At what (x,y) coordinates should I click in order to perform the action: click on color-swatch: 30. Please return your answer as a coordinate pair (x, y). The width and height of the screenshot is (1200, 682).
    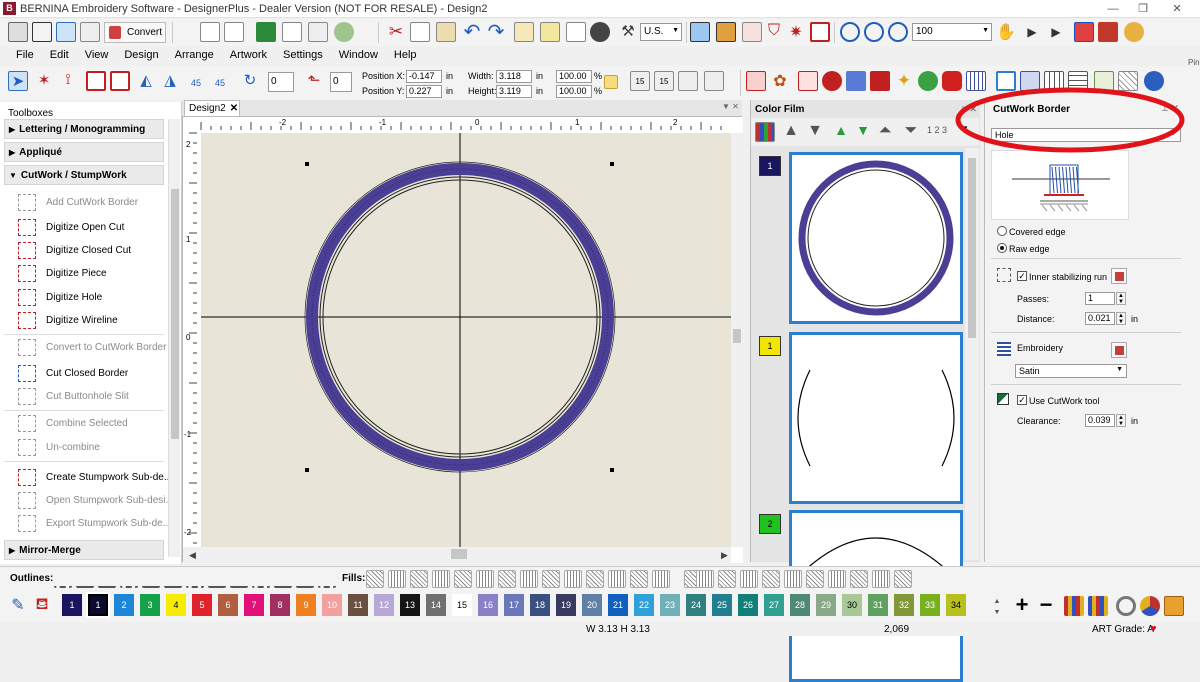
    Looking at the image, I should click on (852, 605).